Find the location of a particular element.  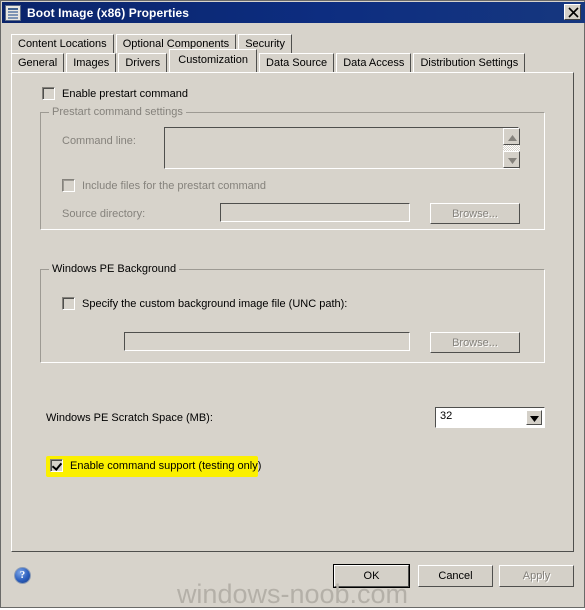

enable-prestart-command-checkbox is located at coordinates (48, 93).